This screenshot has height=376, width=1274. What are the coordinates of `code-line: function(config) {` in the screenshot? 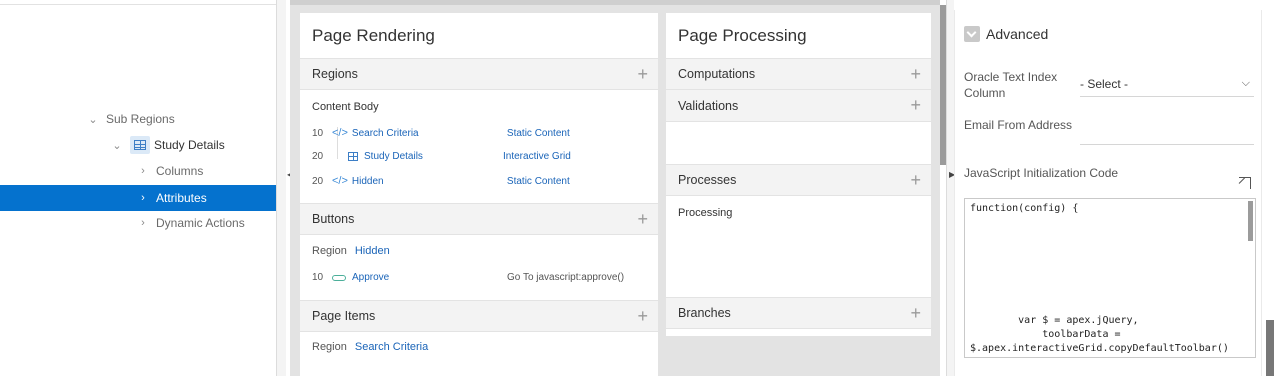 It's located at (1024, 208).